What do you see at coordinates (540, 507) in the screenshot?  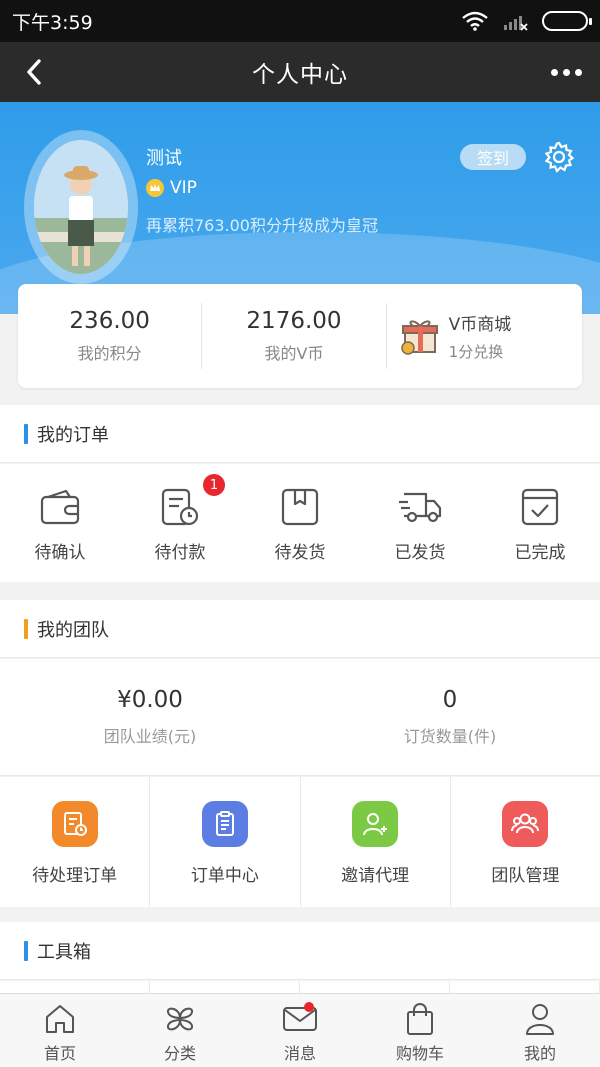 I see `check-box-icon` at bounding box center [540, 507].